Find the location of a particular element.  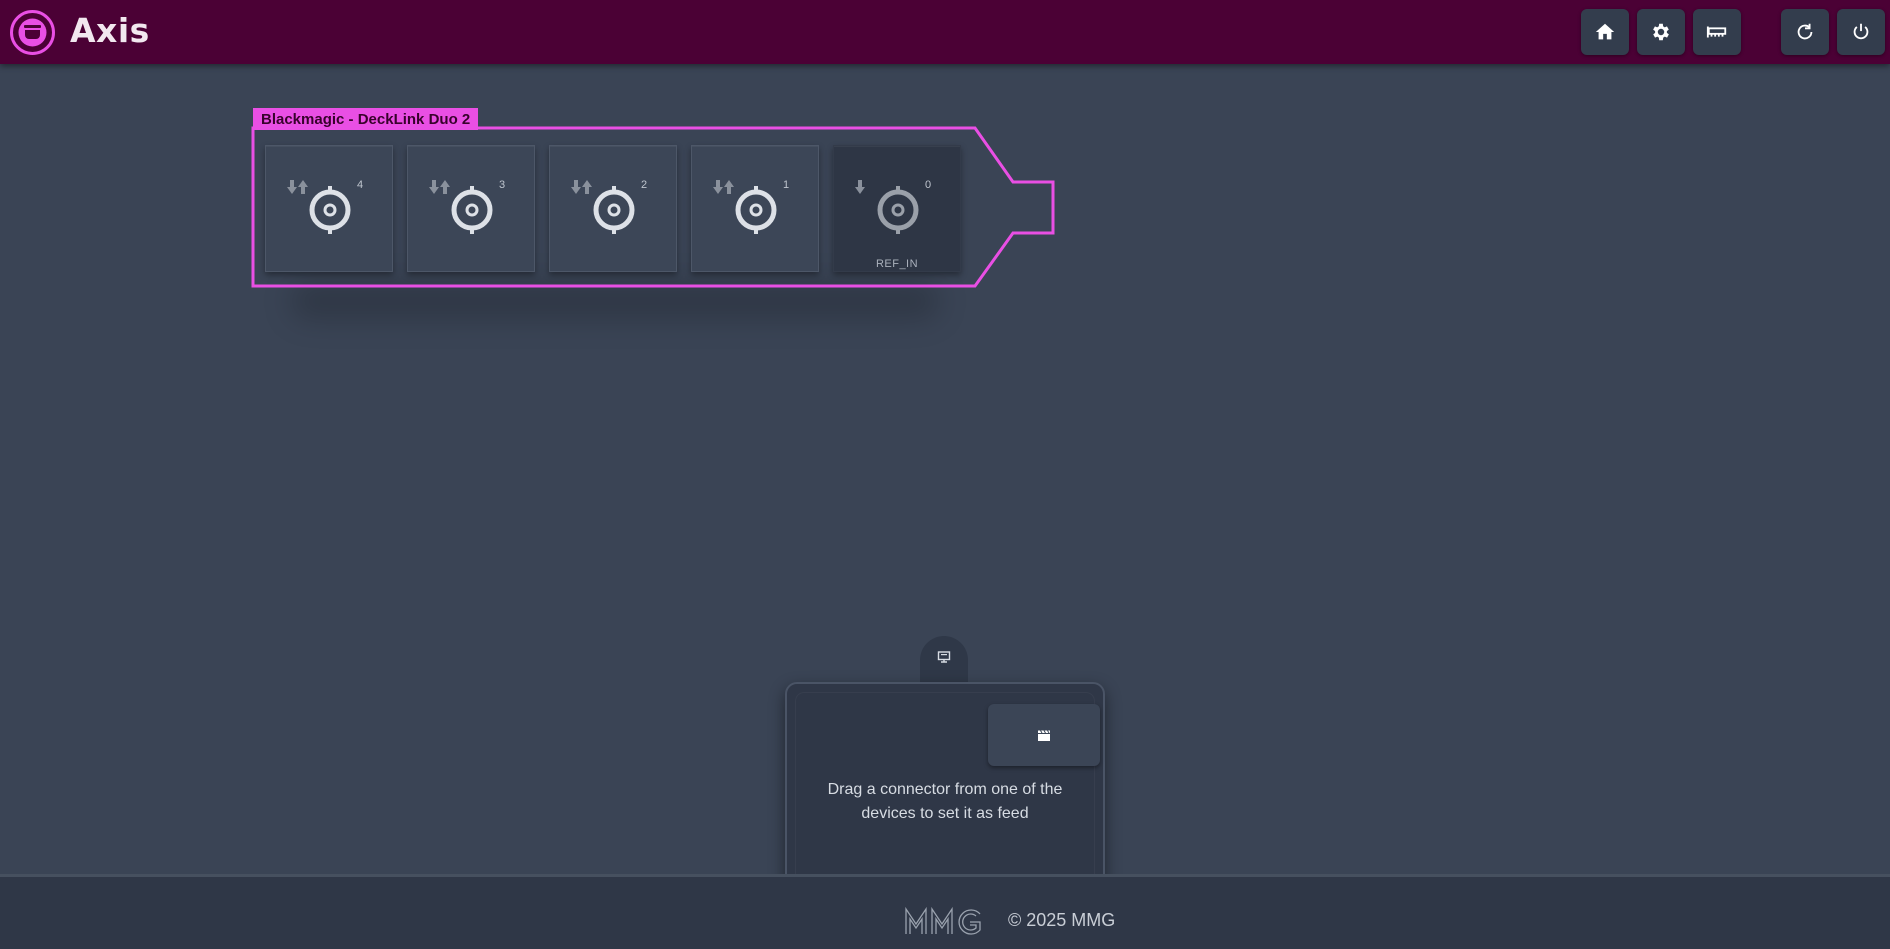

refresh-icon is located at coordinates (1805, 31).